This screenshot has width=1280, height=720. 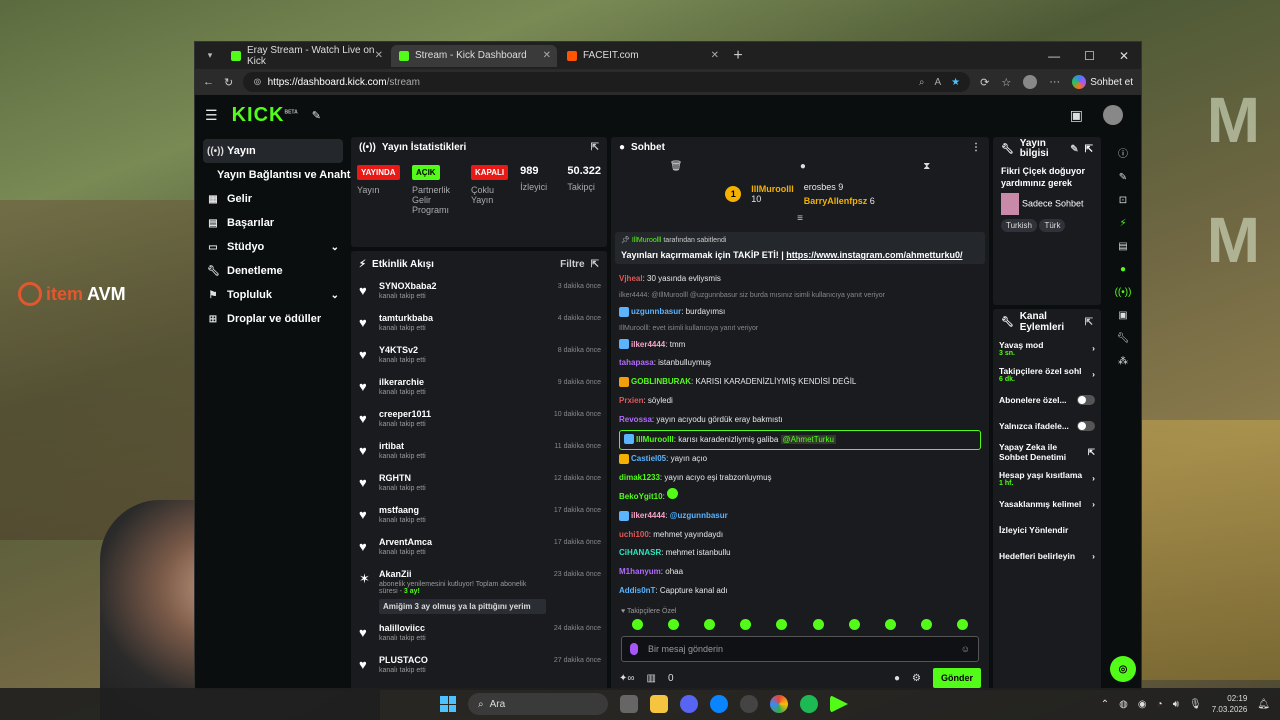 What do you see at coordinates (639, 477) in the screenshot?
I see `chat-user: dimak1233` at bounding box center [639, 477].